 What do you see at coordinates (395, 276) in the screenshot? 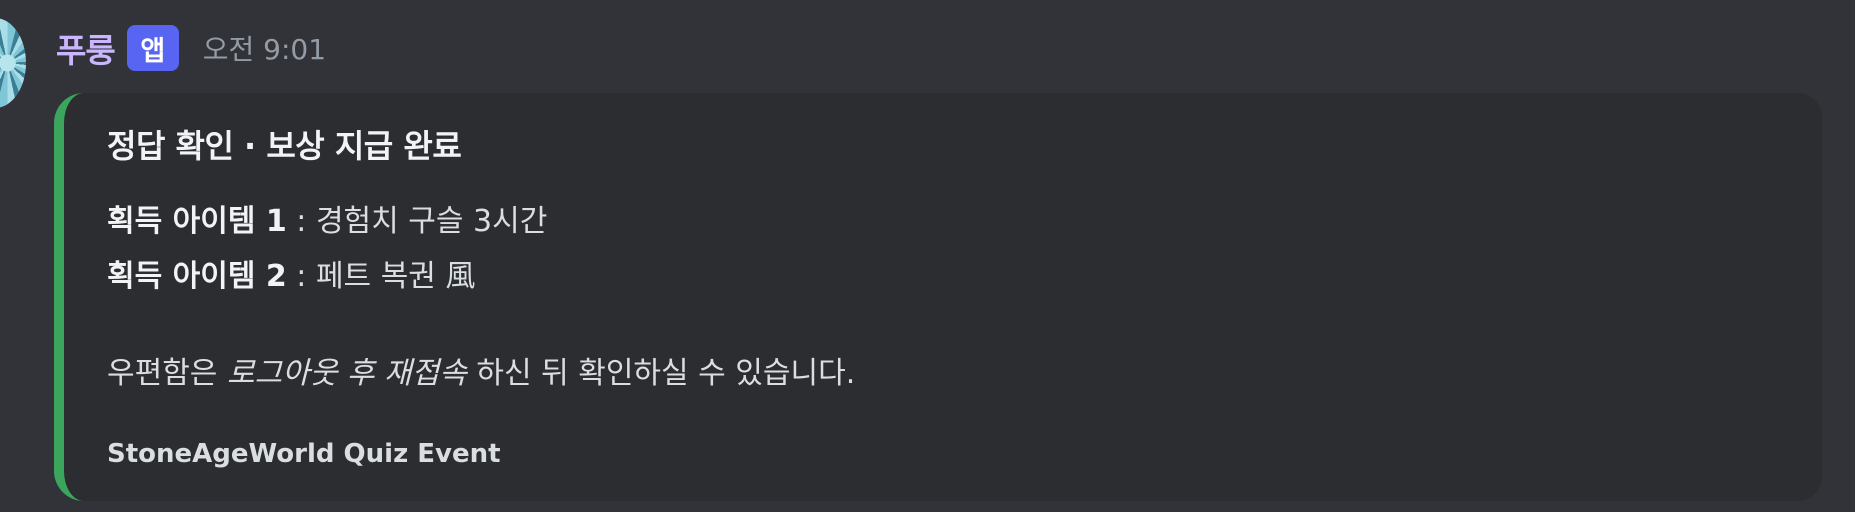
I see `reward-item-value: 페트 복권 風` at bounding box center [395, 276].